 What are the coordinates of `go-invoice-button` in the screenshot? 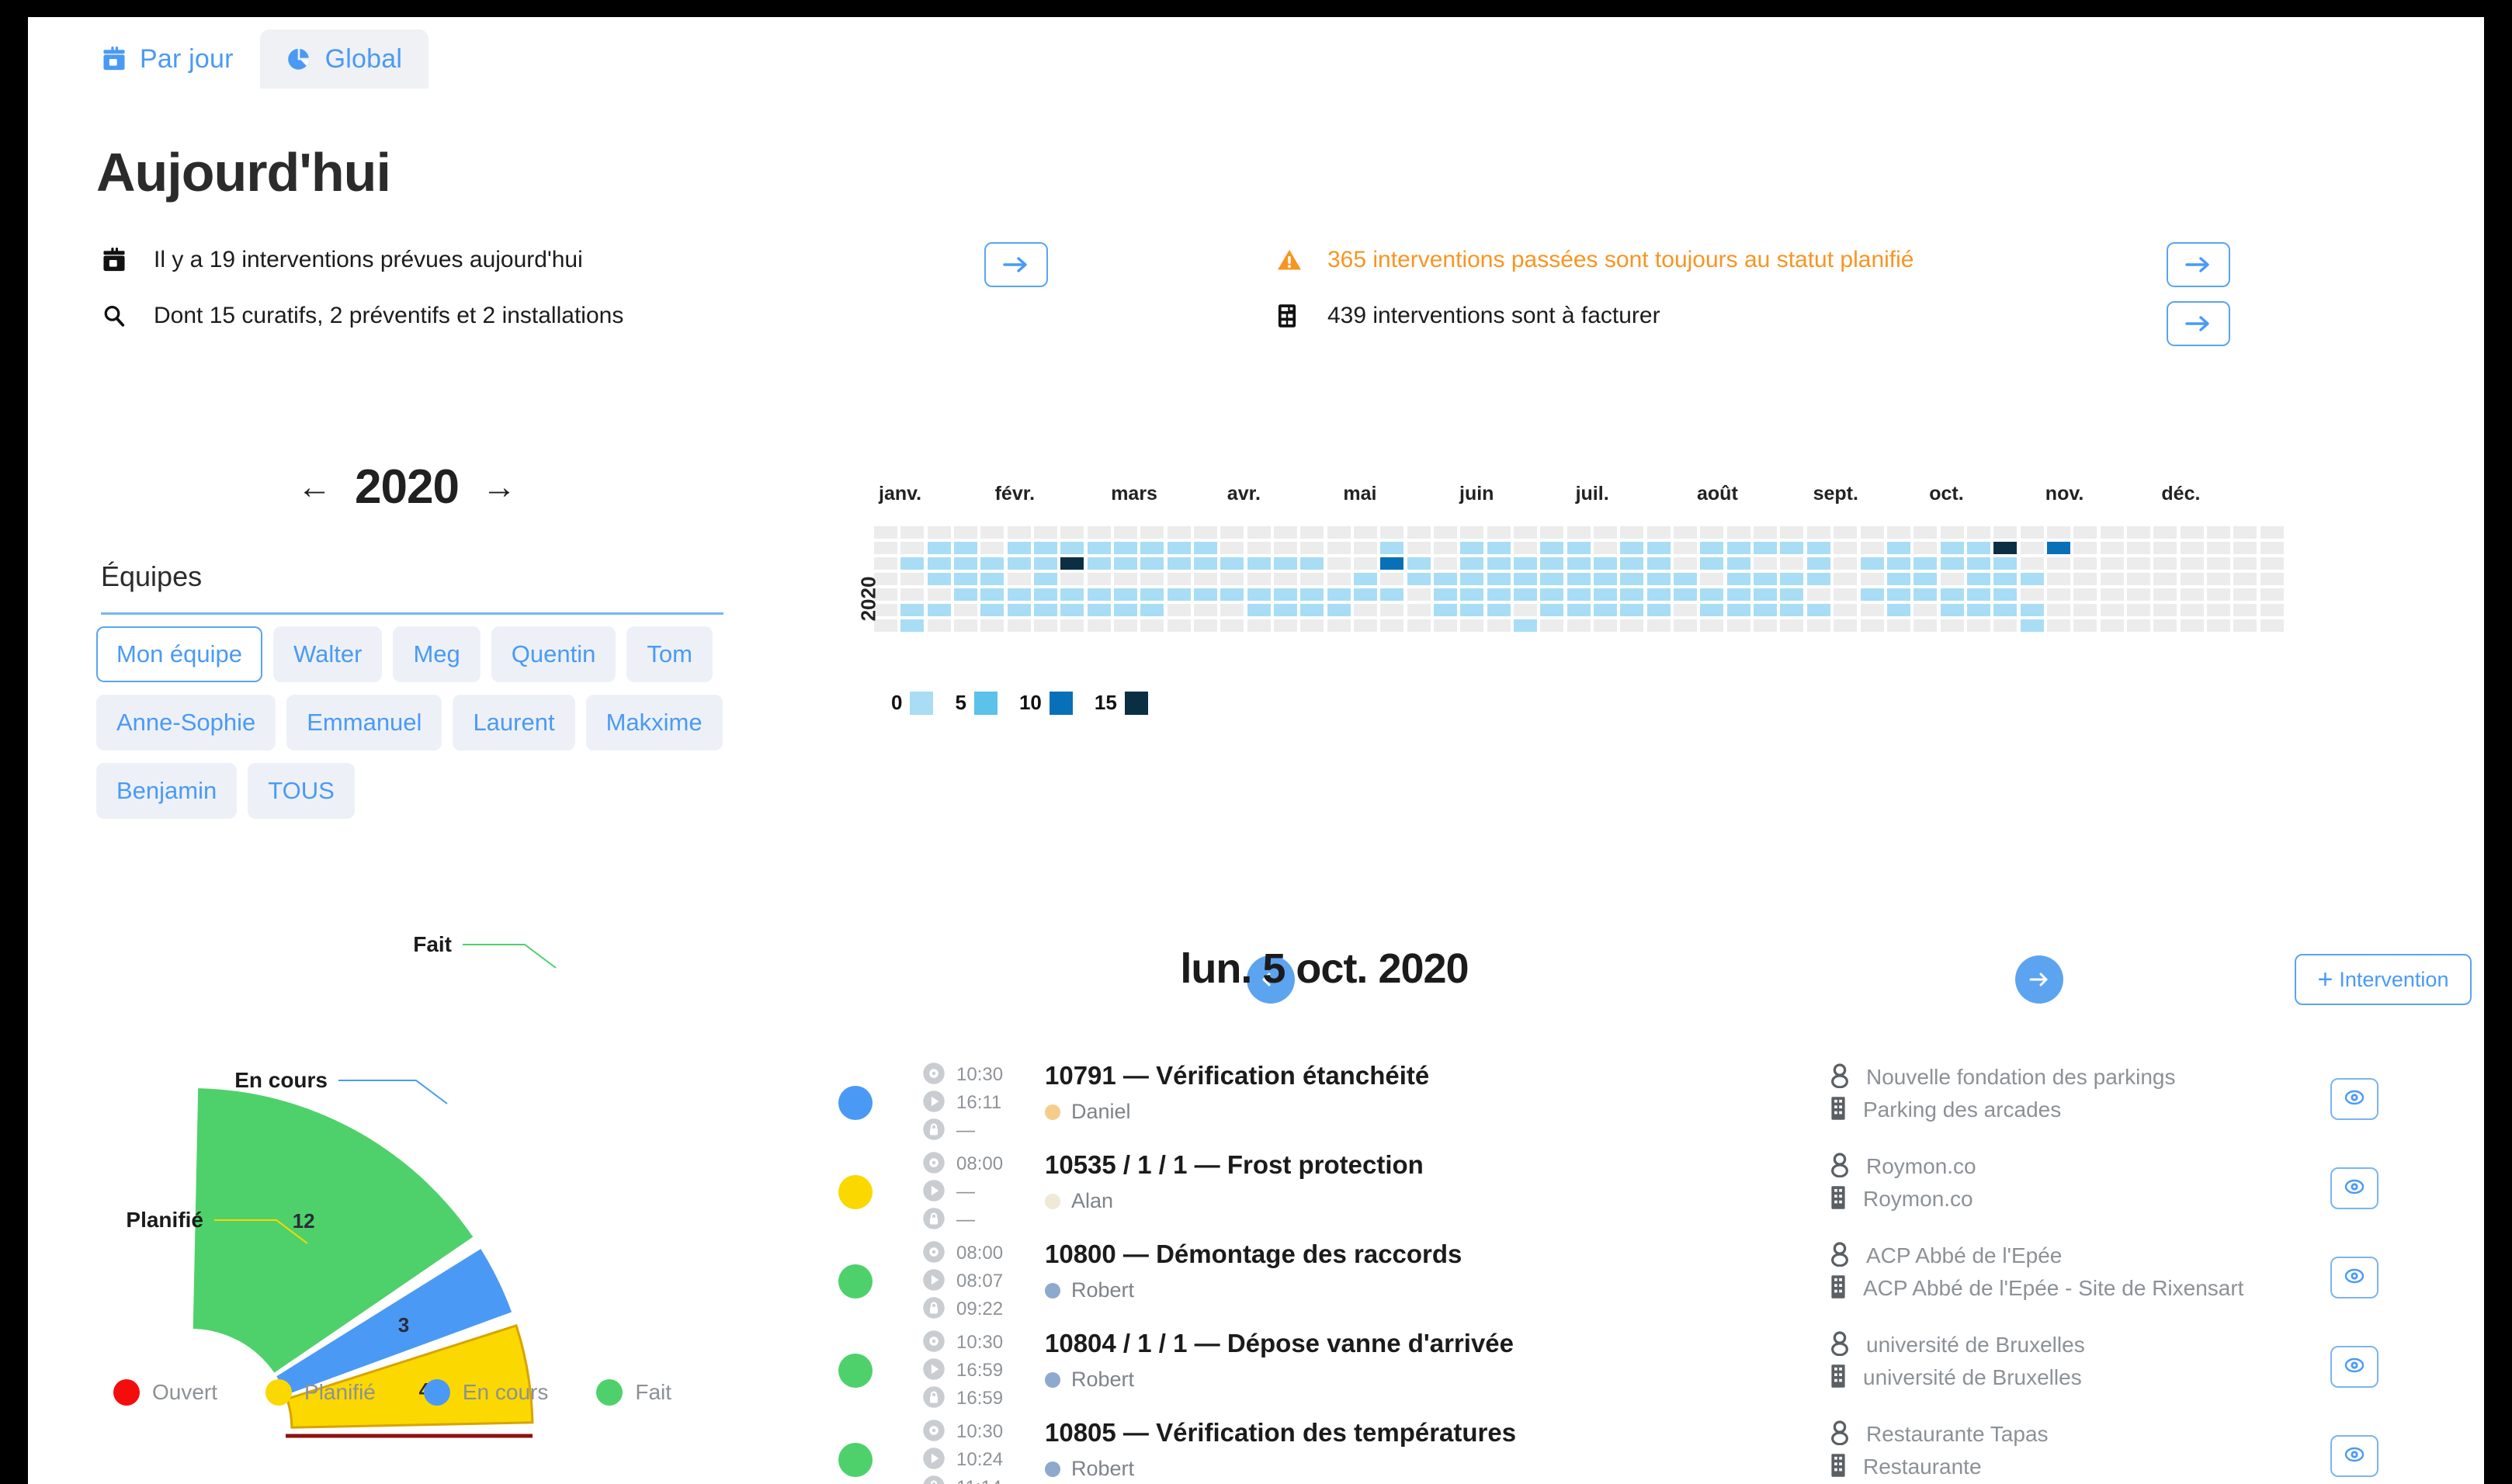 It's located at (2198, 324).